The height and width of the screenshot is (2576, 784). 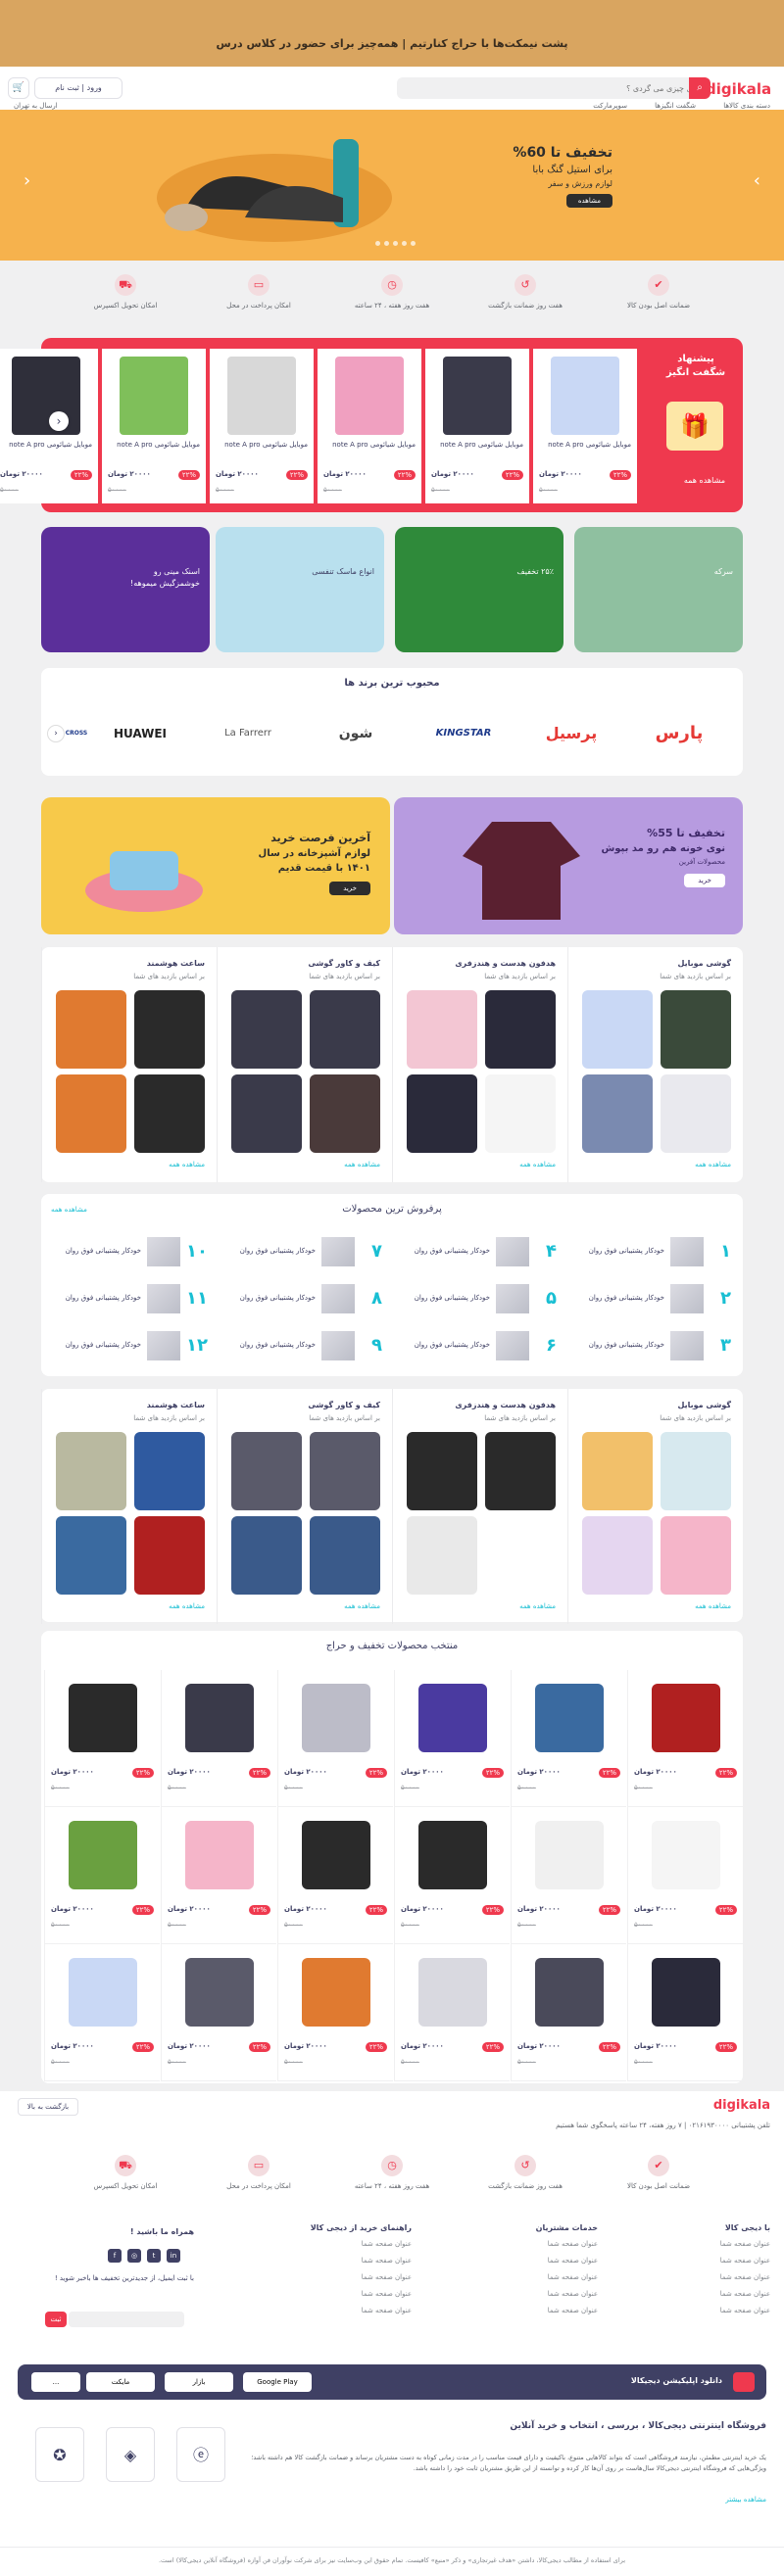 What do you see at coordinates (571, 734) in the screenshot?
I see `brand-logo: پرسیل` at bounding box center [571, 734].